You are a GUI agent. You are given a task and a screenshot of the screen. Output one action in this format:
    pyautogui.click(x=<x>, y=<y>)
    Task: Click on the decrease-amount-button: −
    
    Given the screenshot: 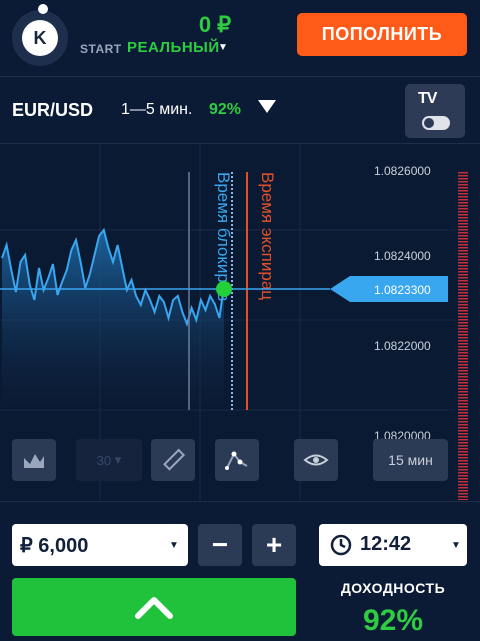 What is the action you would take?
    pyautogui.click(x=220, y=545)
    